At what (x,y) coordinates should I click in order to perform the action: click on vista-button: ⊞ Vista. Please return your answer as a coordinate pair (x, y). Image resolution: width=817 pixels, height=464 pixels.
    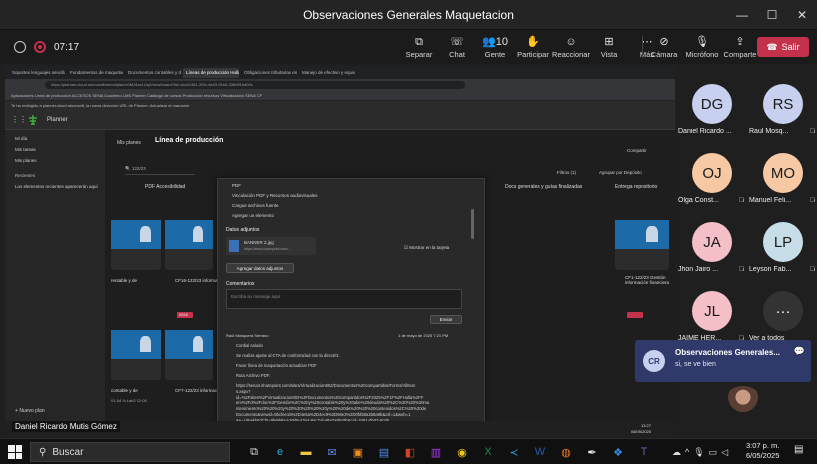
    Looking at the image, I should click on (609, 47).